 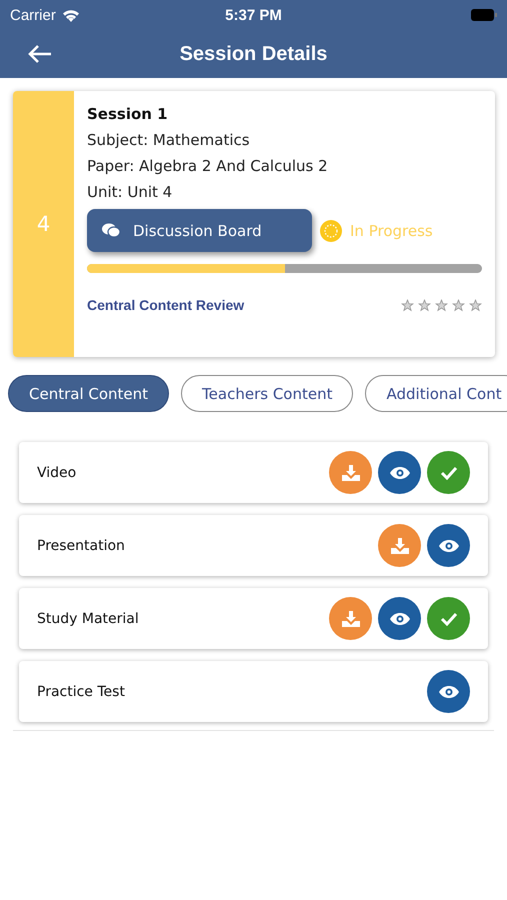 What do you see at coordinates (169, 140) in the screenshot?
I see `session-detail: Subject: Mathematics` at bounding box center [169, 140].